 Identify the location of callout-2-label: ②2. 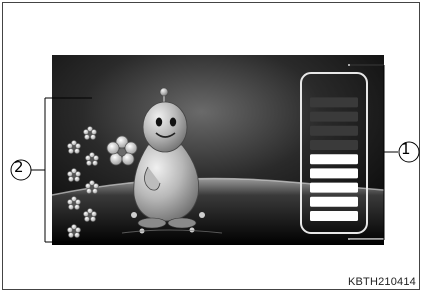
(19, 167).